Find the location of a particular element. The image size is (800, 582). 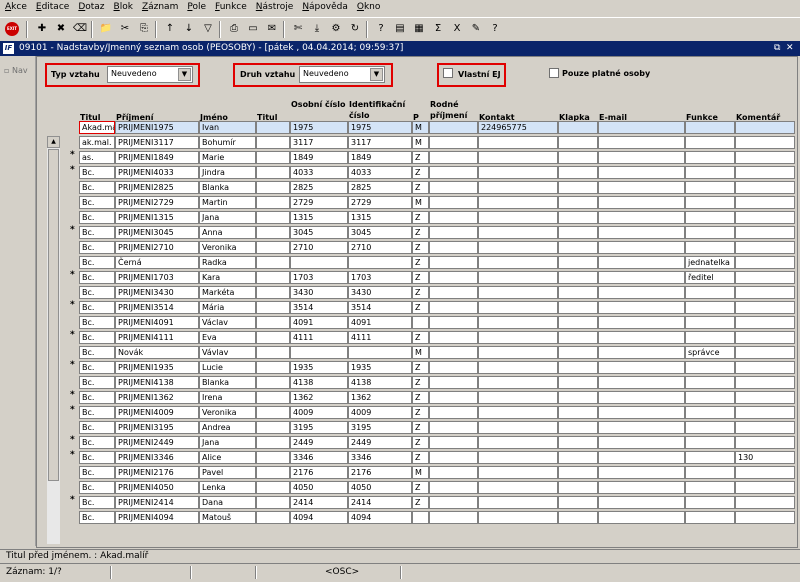

cell-p is located at coordinates (420, 322).